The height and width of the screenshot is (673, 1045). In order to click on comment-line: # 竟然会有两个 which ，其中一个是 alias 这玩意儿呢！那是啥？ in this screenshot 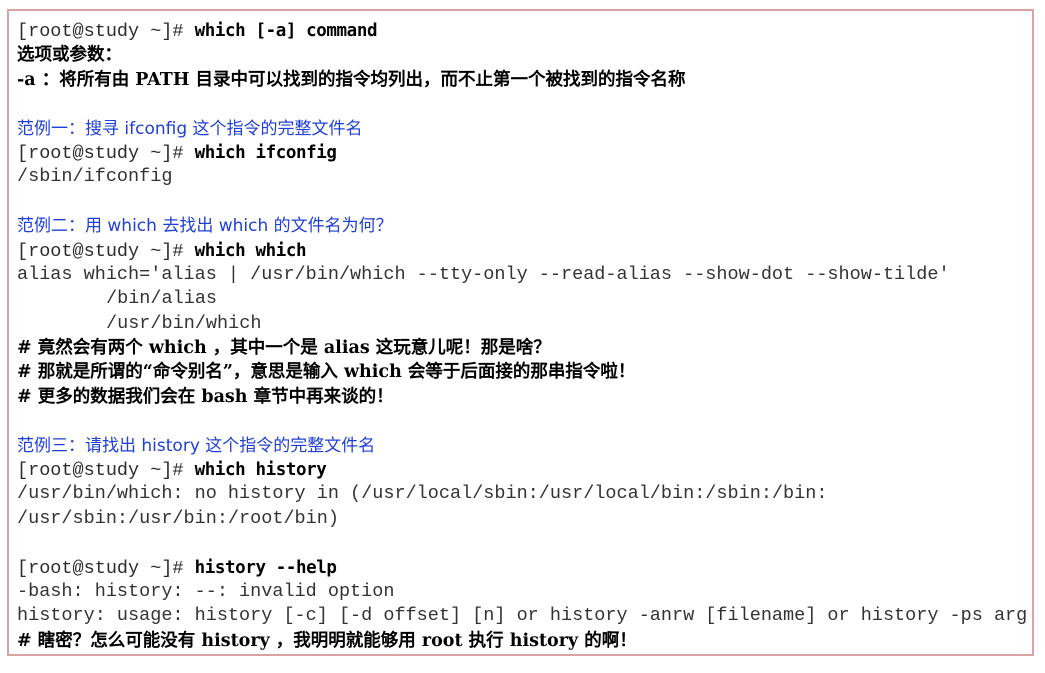, I will do `click(284, 348)`.